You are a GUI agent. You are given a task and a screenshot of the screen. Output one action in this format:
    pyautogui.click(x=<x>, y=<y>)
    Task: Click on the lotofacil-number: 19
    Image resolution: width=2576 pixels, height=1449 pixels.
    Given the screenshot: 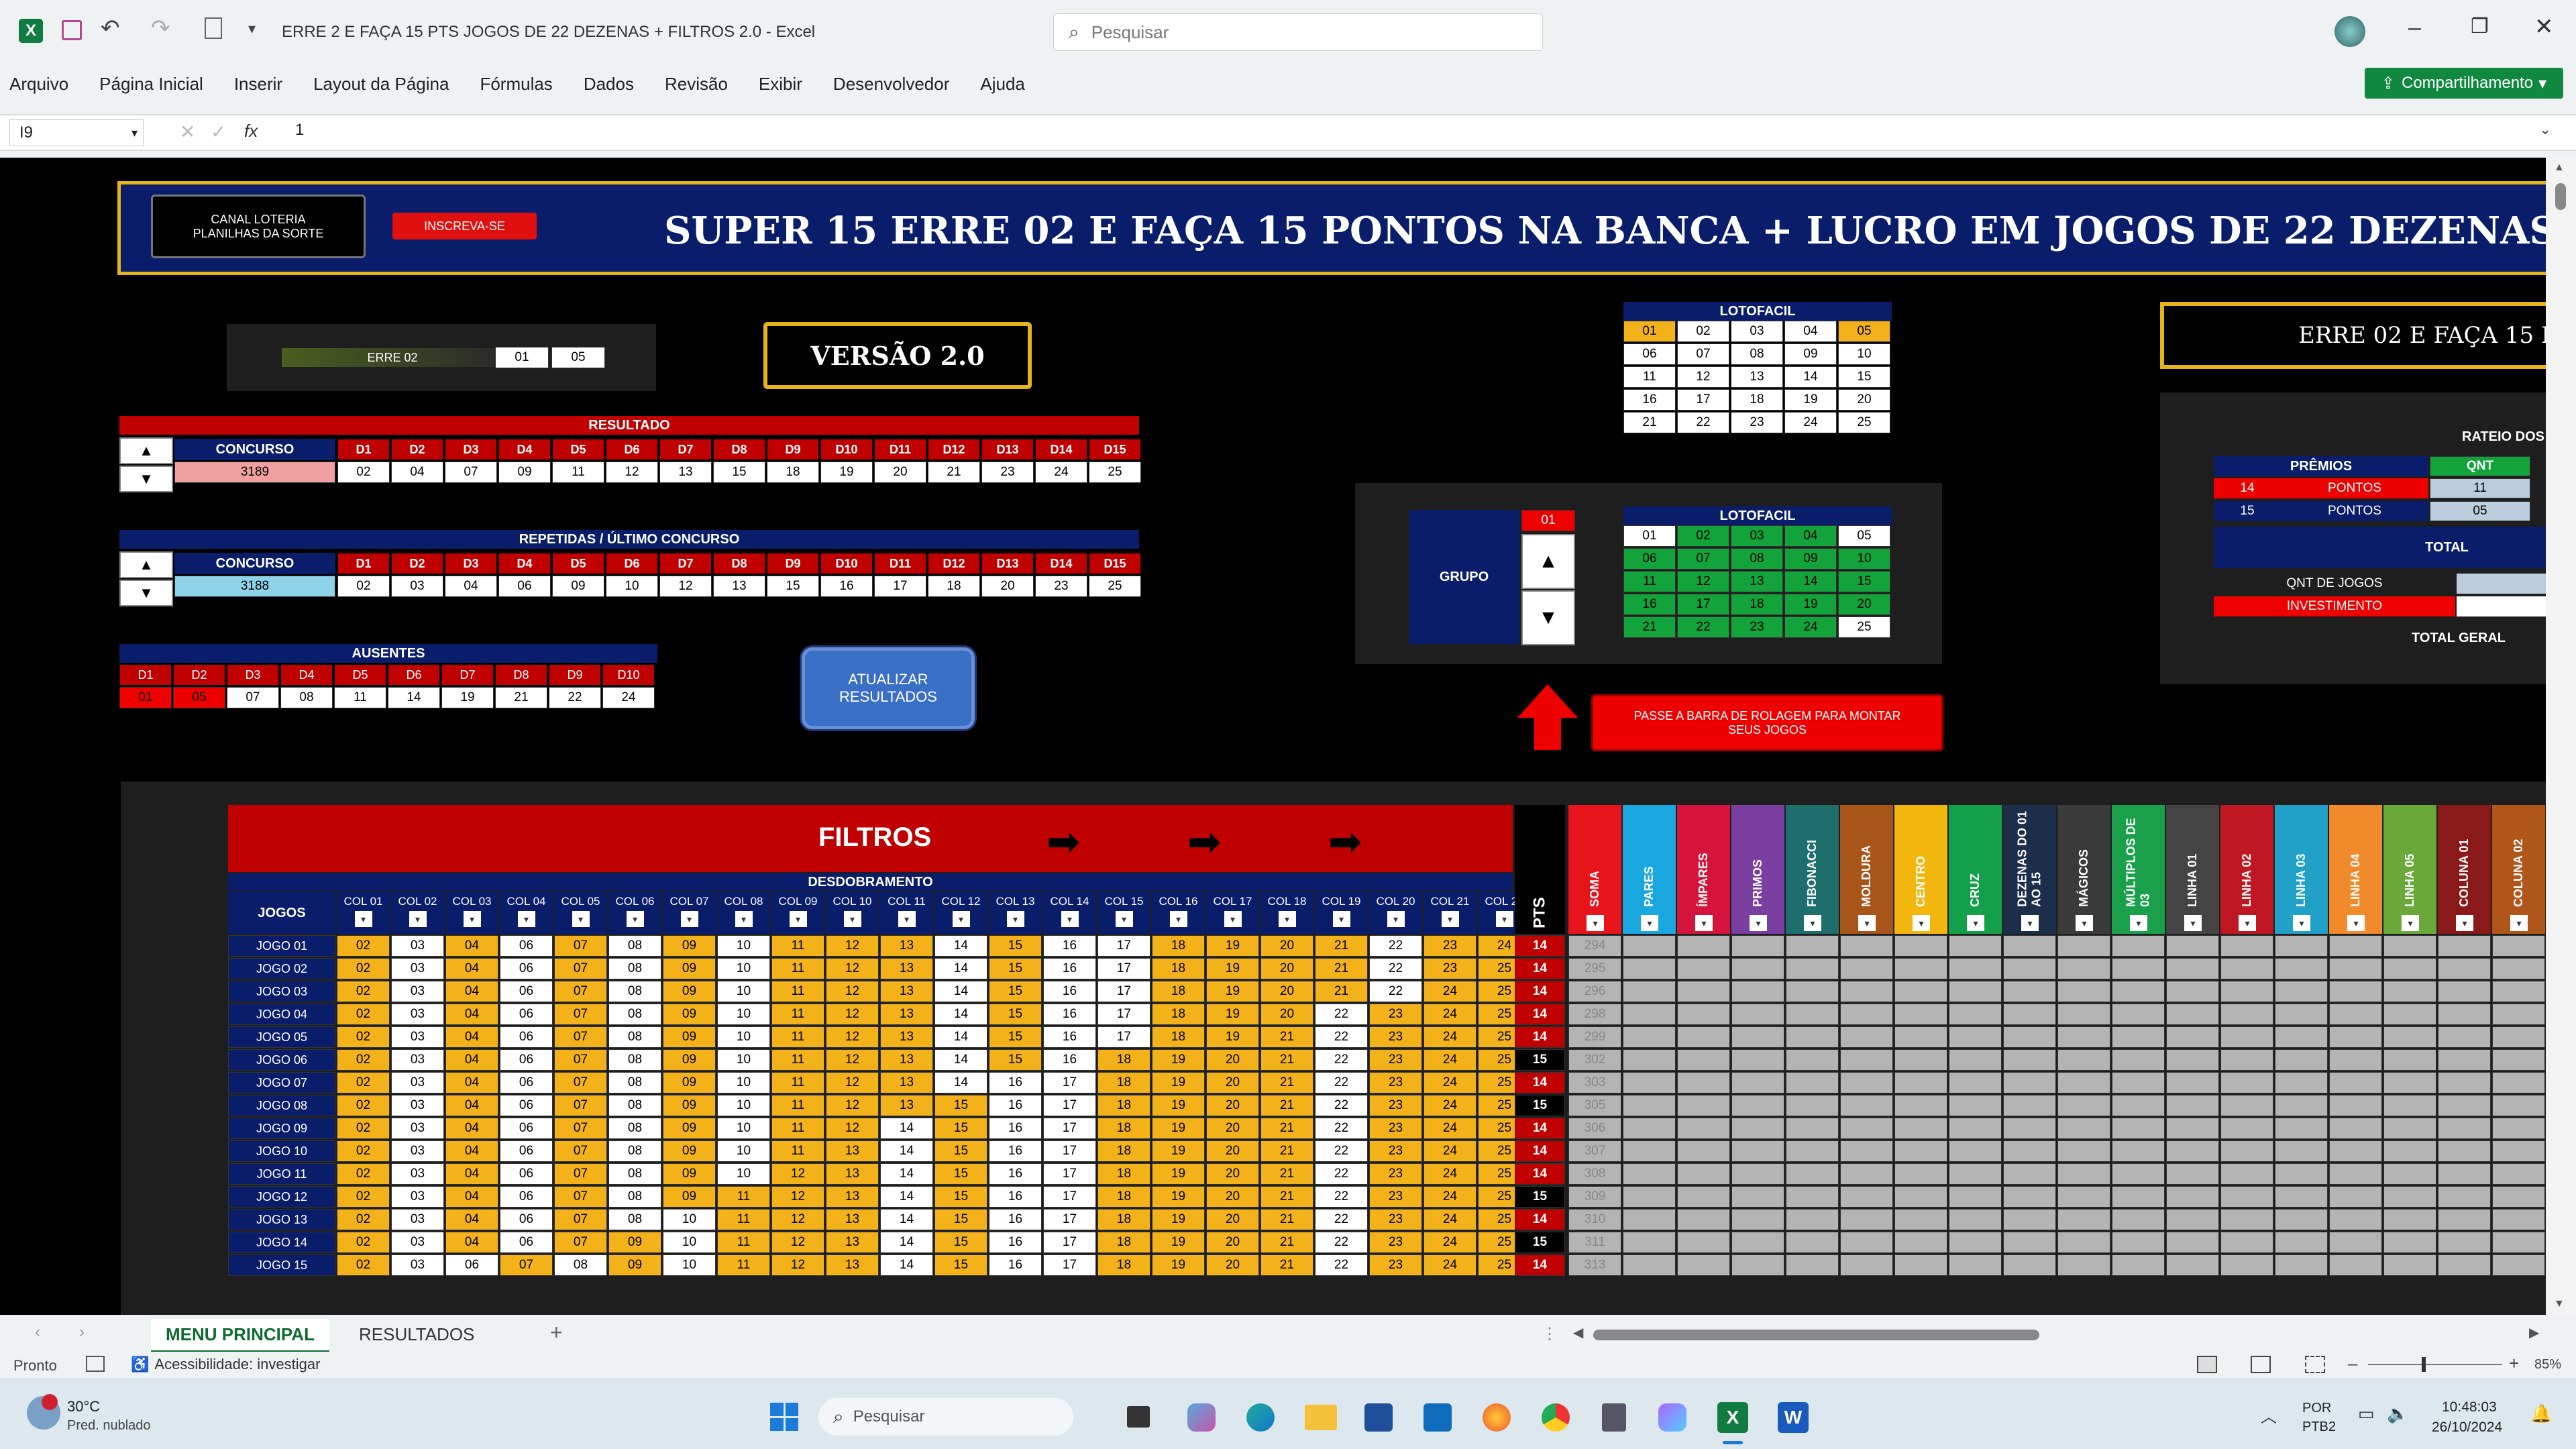 What is the action you would take?
    pyautogui.click(x=1810, y=604)
    